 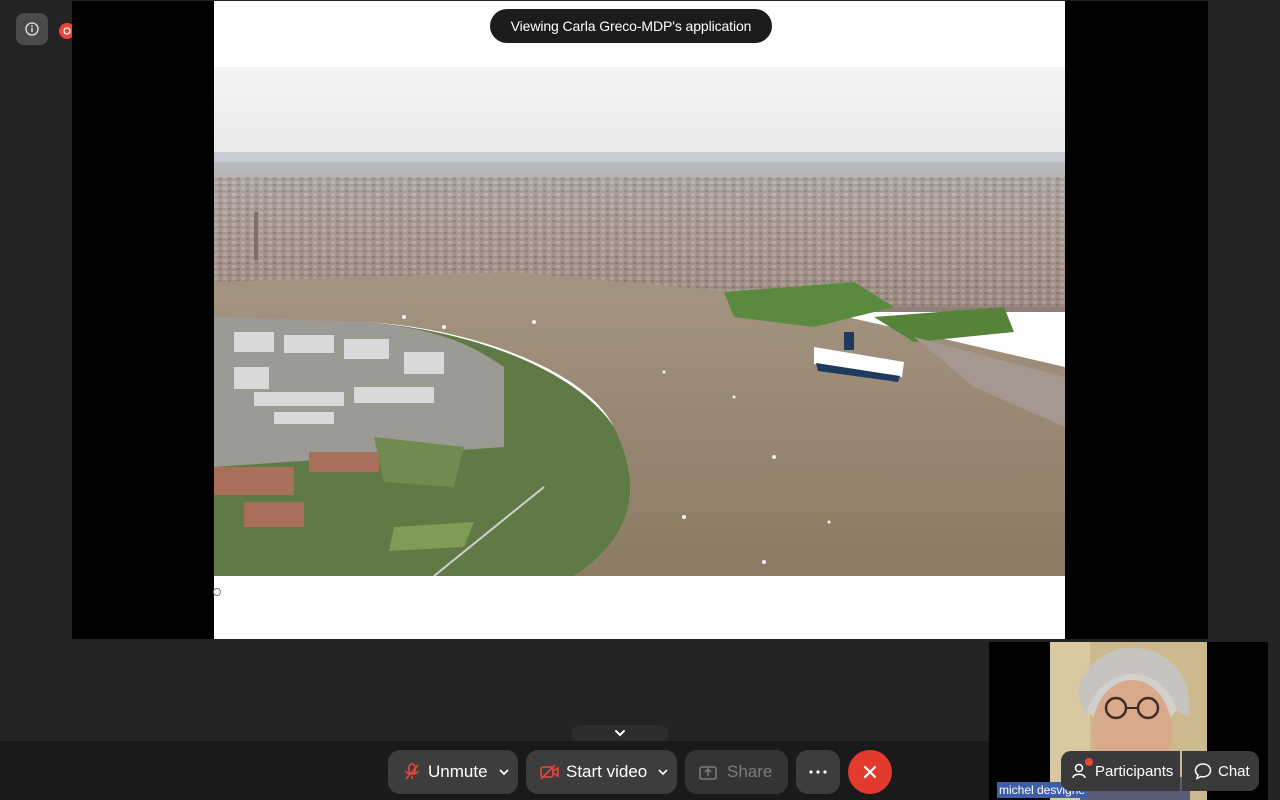 What do you see at coordinates (458, 771) in the screenshot?
I see `unmute-label: Unmute` at bounding box center [458, 771].